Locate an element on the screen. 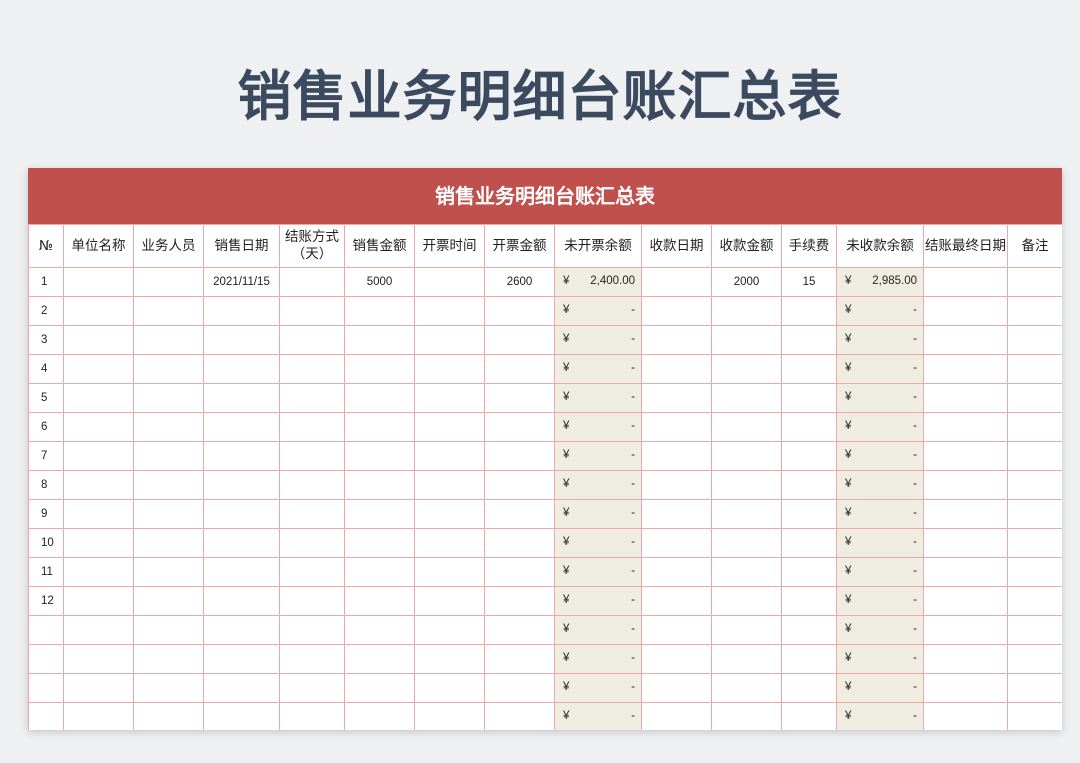  cell-no: 10 is located at coordinates (46, 543).